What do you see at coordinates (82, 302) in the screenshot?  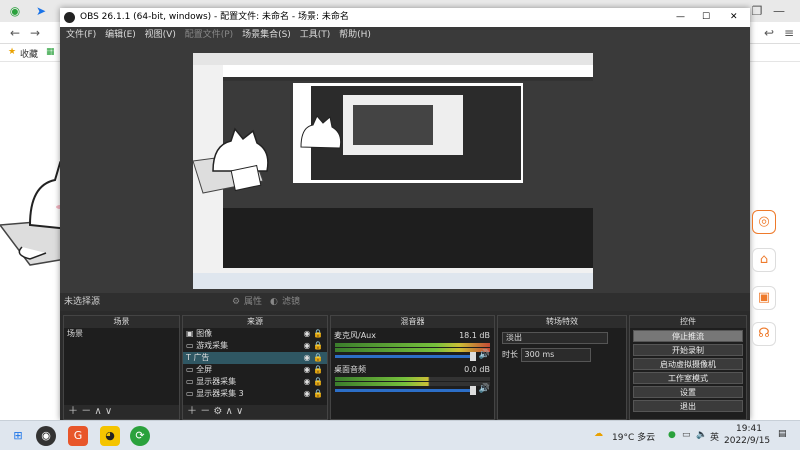 I see `no-source-label: 未选择源` at bounding box center [82, 302].